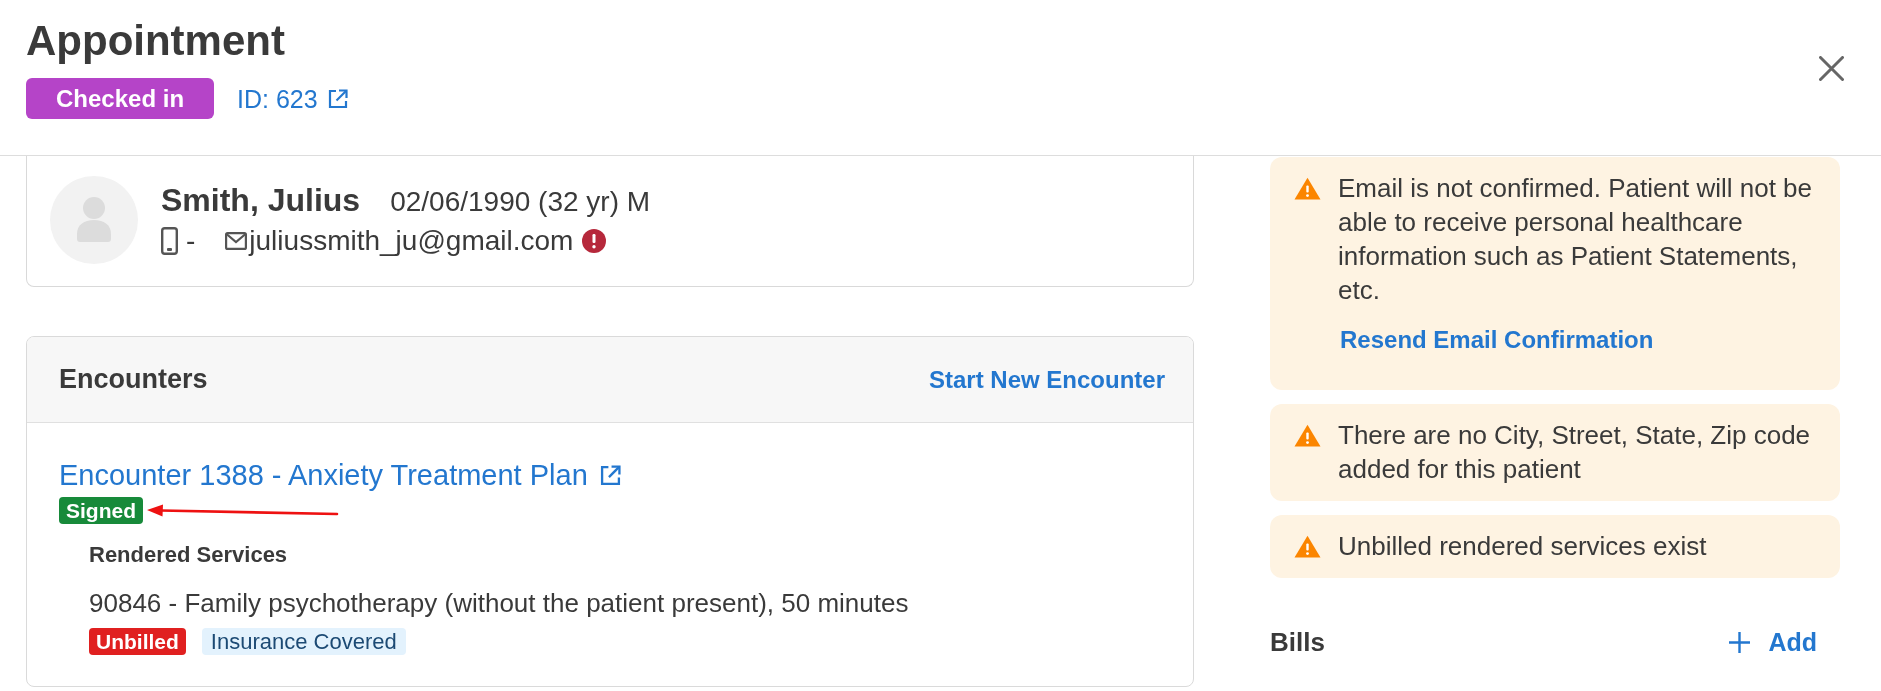 This screenshot has width=1881, height=691. Describe the element at coordinates (340, 475) in the screenshot. I see `encounter-link: Encounter 1388 - Anxiety Treatment Plan` at that location.